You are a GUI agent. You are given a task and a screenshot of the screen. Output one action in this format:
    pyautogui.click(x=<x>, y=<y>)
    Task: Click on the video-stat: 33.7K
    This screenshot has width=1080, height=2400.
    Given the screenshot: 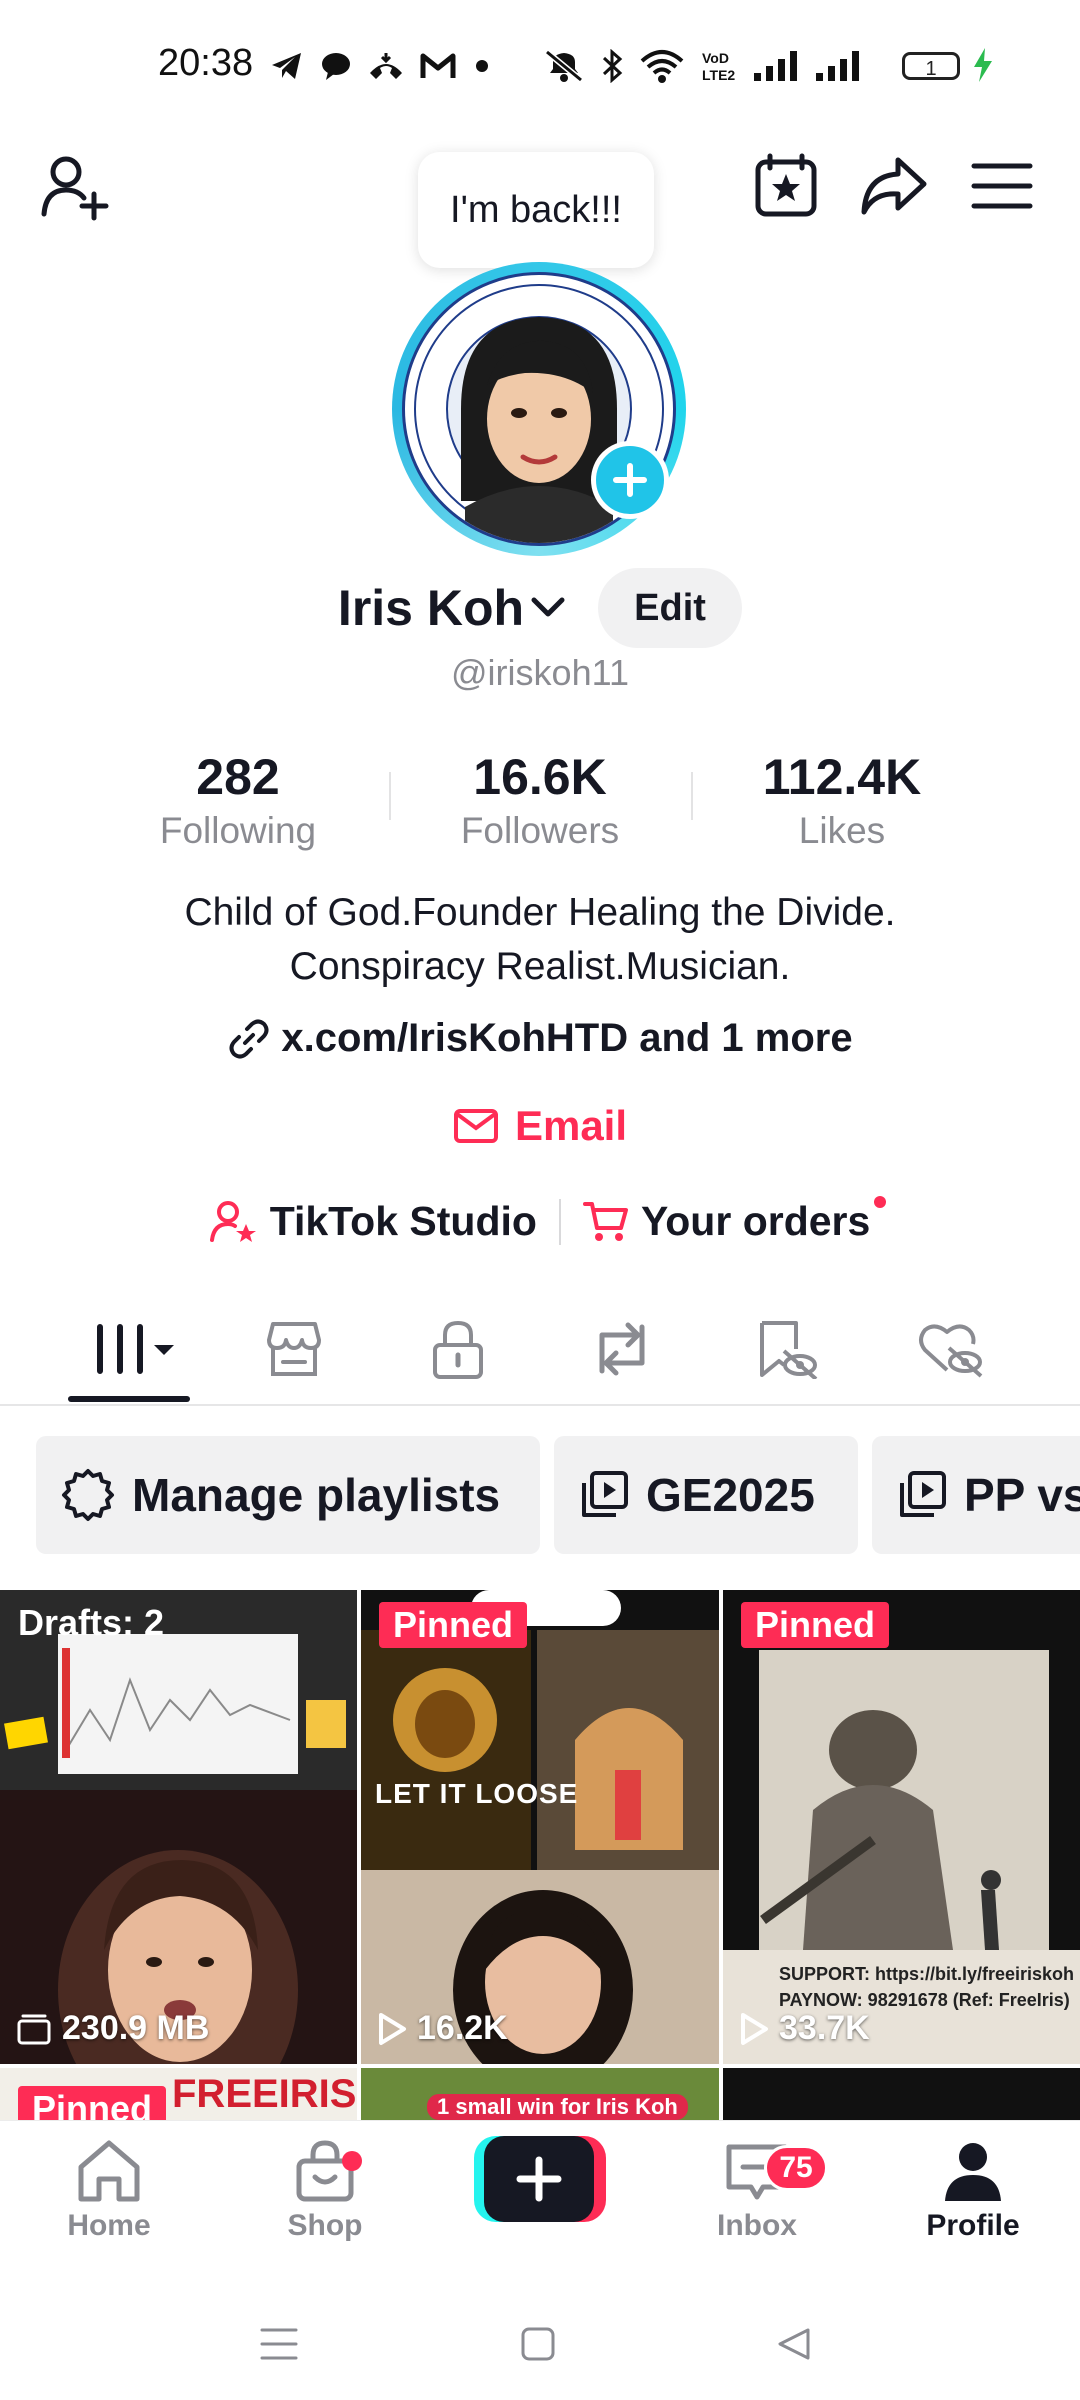 What is the action you would take?
    pyautogui.click(x=804, y=2028)
    